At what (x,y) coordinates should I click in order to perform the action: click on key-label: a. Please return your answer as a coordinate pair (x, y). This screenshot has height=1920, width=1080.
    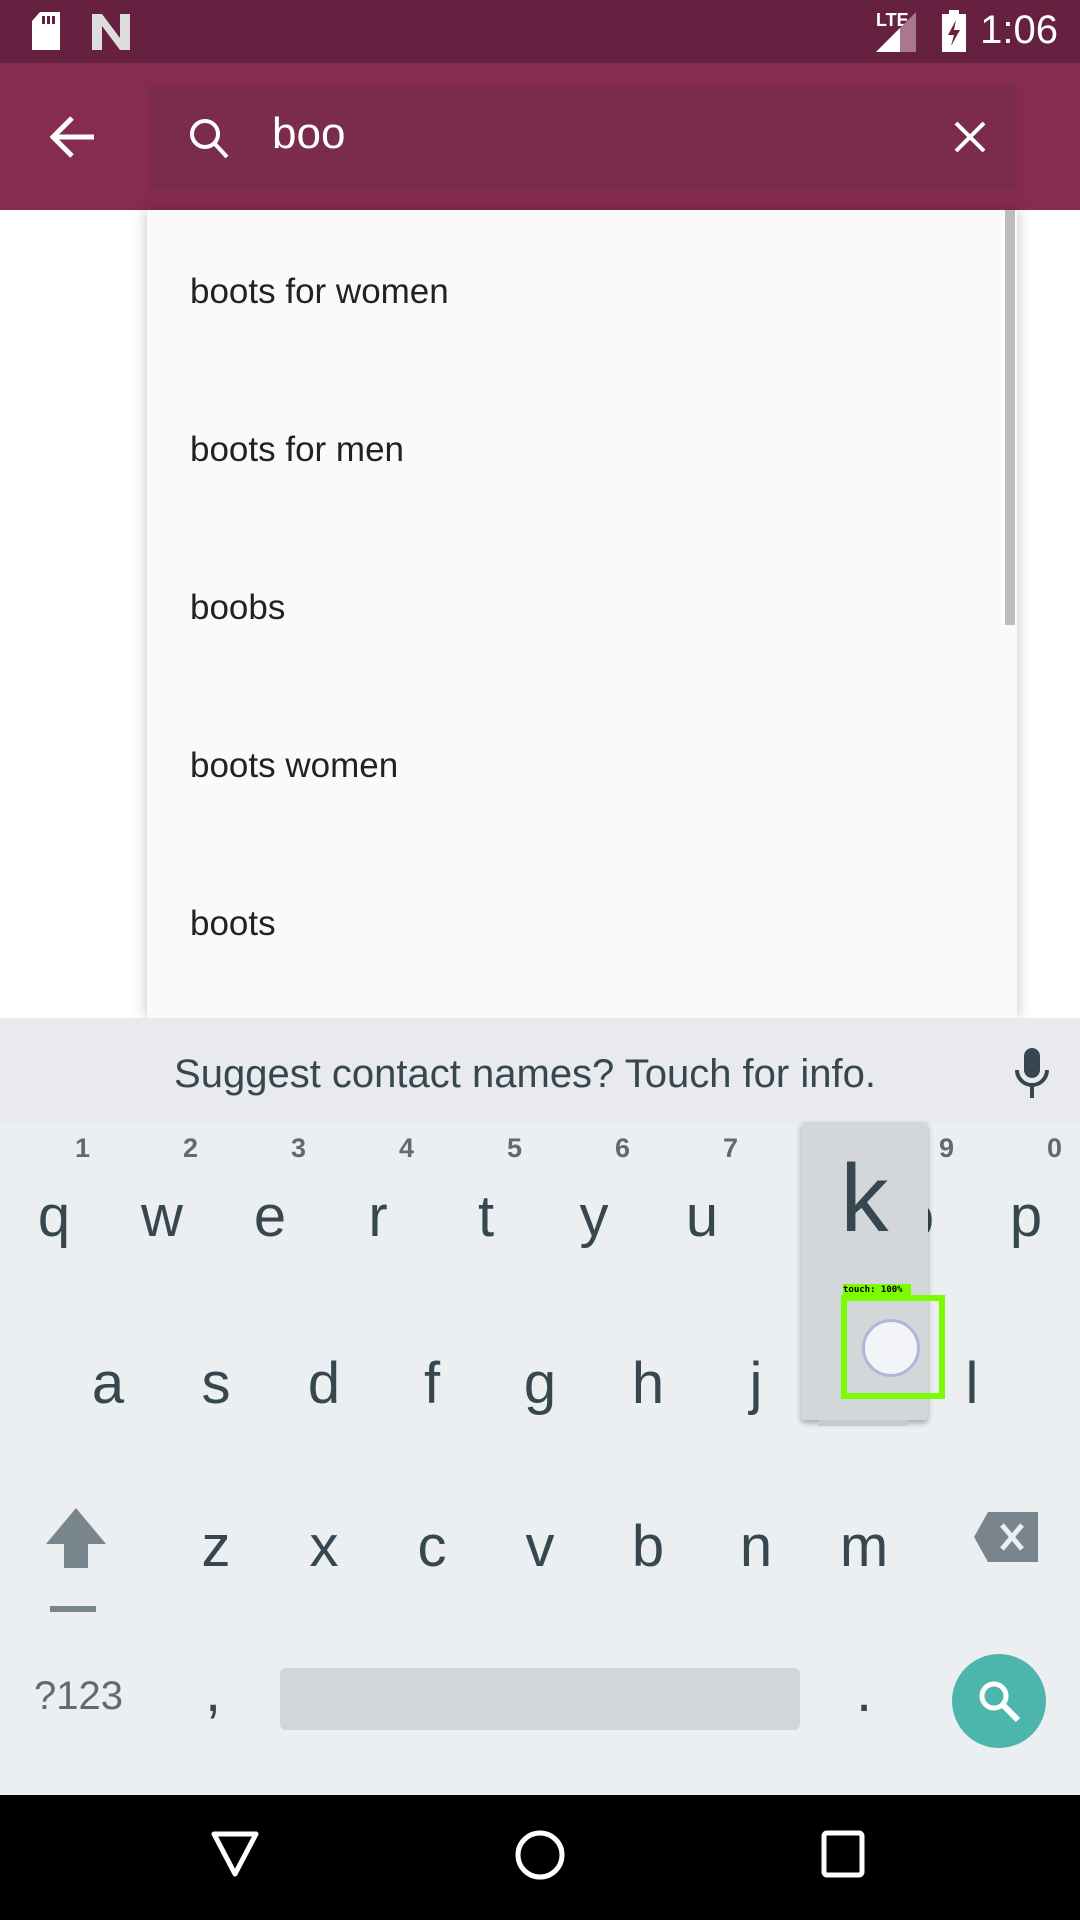
    Looking at the image, I should click on (108, 1383).